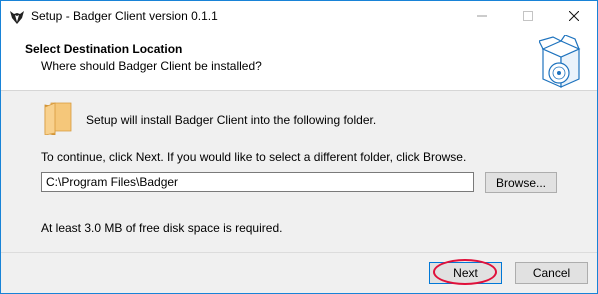 The height and width of the screenshot is (294, 598). Describe the element at coordinates (104, 49) in the screenshot. I see `page-title: Select Destination Location` at that location.